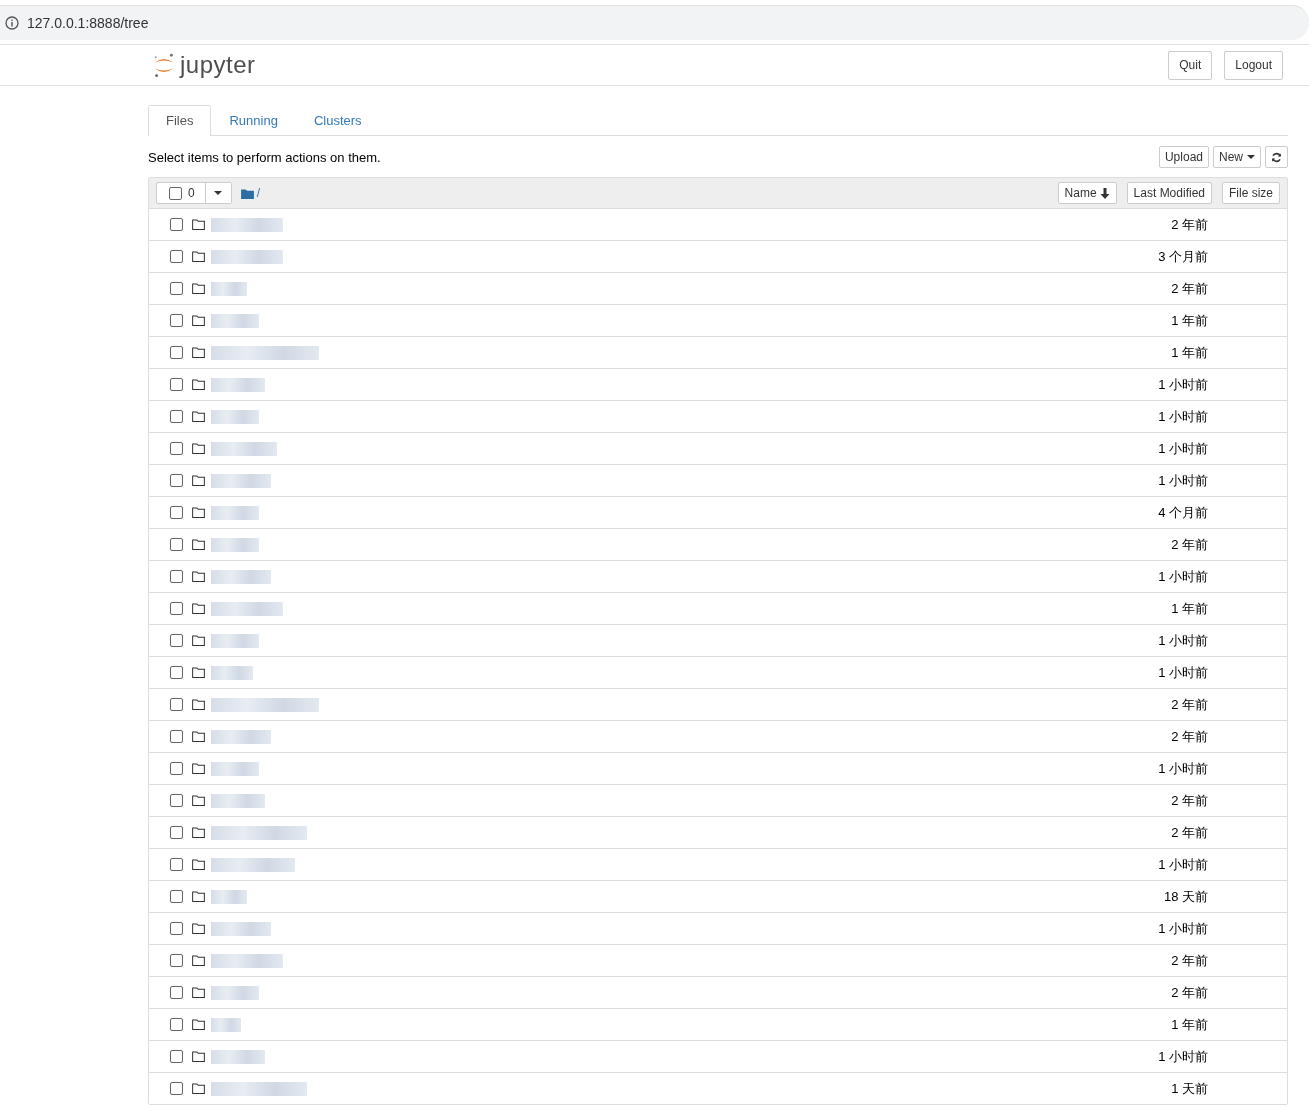 This screenshot has height=1107, width=1309. What do you see at coordinates (1251, 193) in the screenshot?
I see `sort-button: File size` at bounding box center [1251, 193].